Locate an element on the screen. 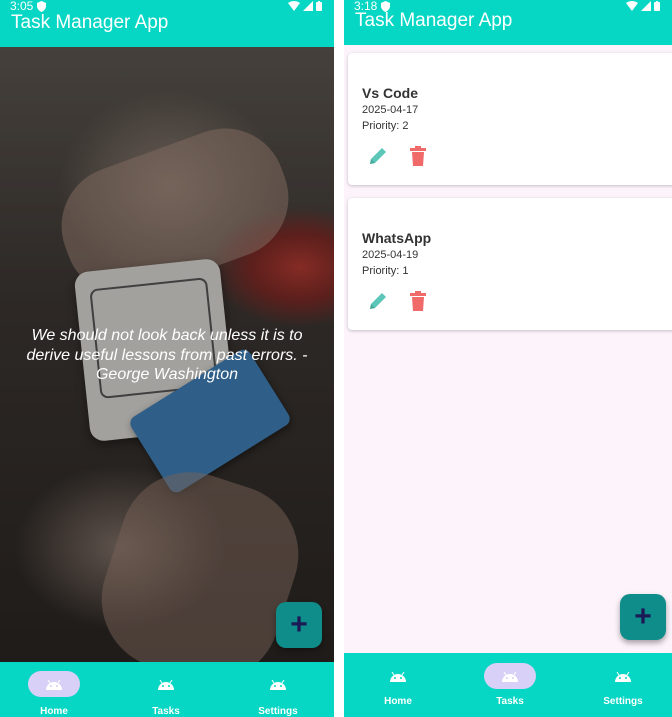 The width and height of the screenshot is (672, 717). task-name: WhatsApp is located at coordinates (397, 238).